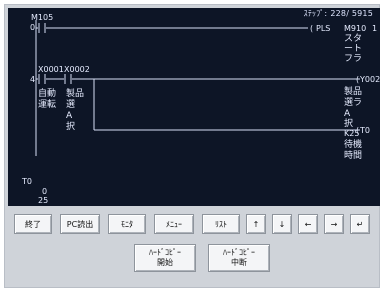 Image resolution: width=380 pixels, height=288 pixels. What do you see at coordinates (70, 126) in the screenshot?
I see `x0002-comment-4: 択` at bounding box center [70, 126].